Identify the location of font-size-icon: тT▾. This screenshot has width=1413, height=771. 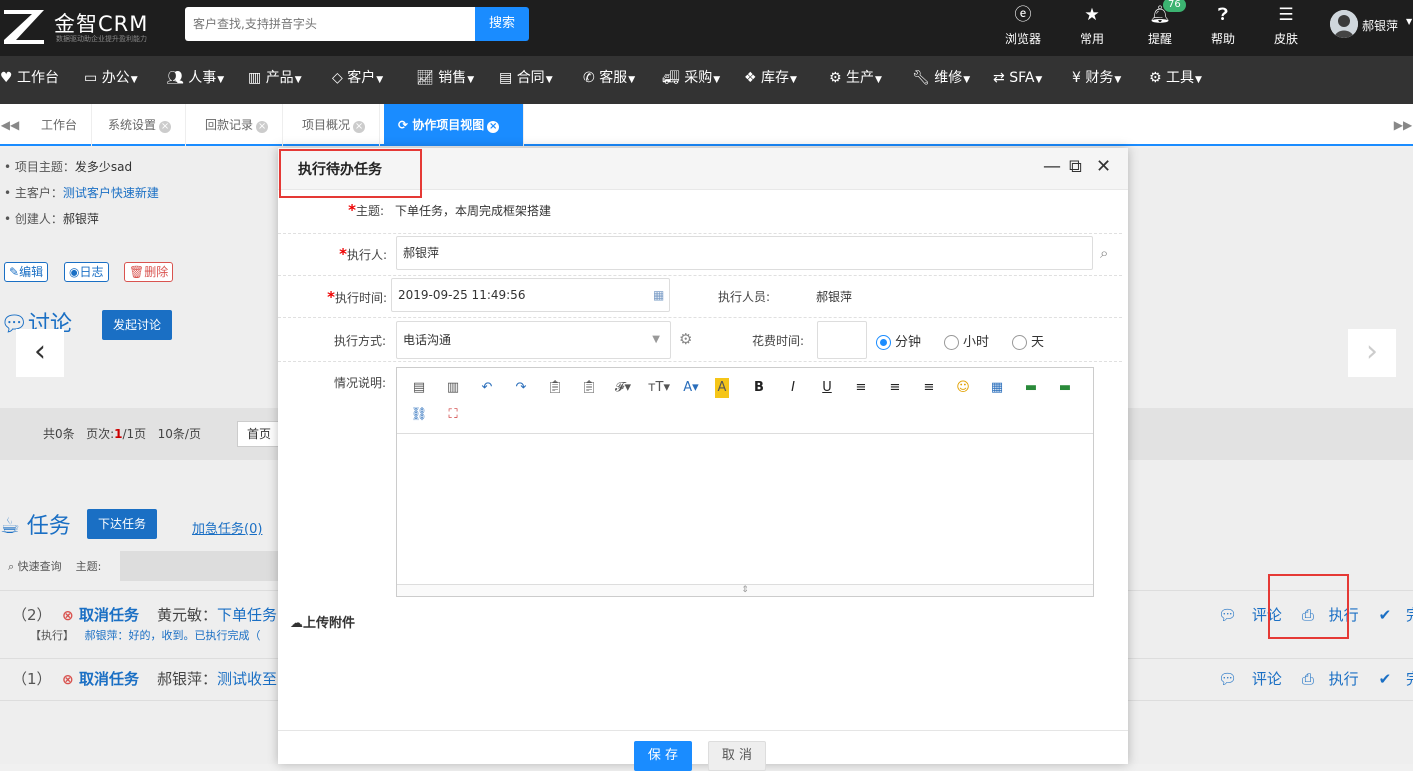
(659, 388).